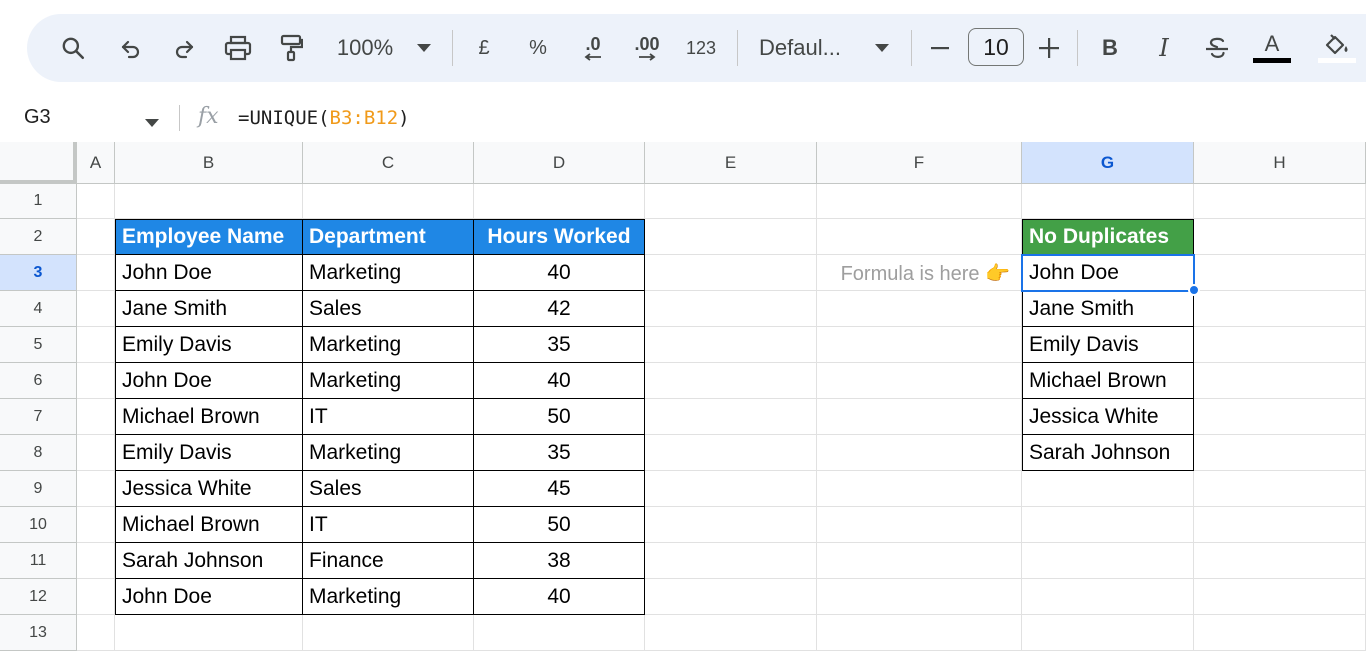  What do you see at coordinates (38, 453) in the screenshot?
I see `row-header-8: 8` at bounding box center [38, 453].